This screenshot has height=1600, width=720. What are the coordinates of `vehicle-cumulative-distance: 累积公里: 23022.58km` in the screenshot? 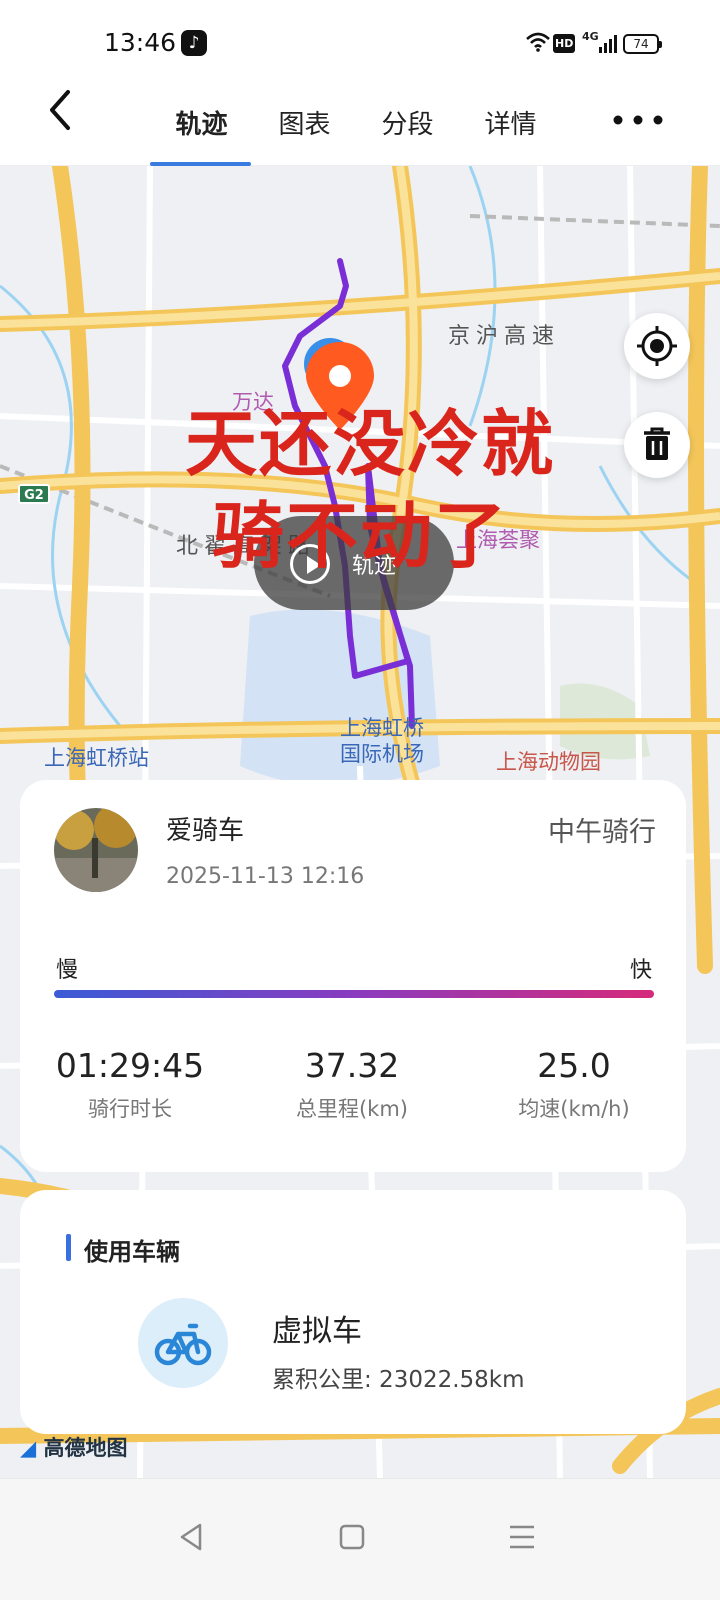 It's located at (398, 1380).